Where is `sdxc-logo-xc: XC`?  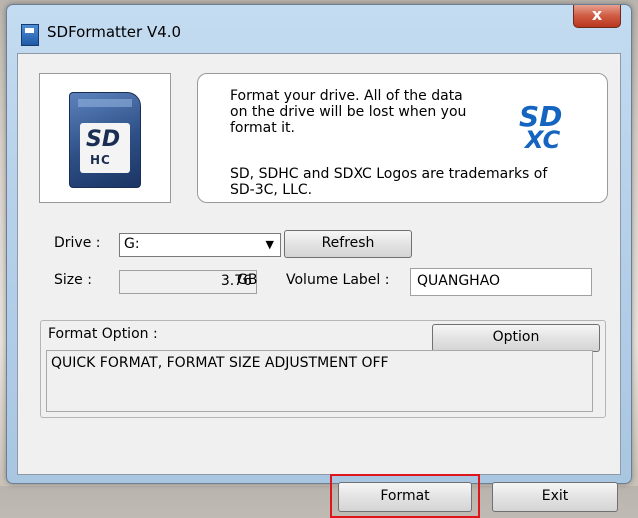 sdxc-logo-xc: XC is located at coordinates (543, 140).